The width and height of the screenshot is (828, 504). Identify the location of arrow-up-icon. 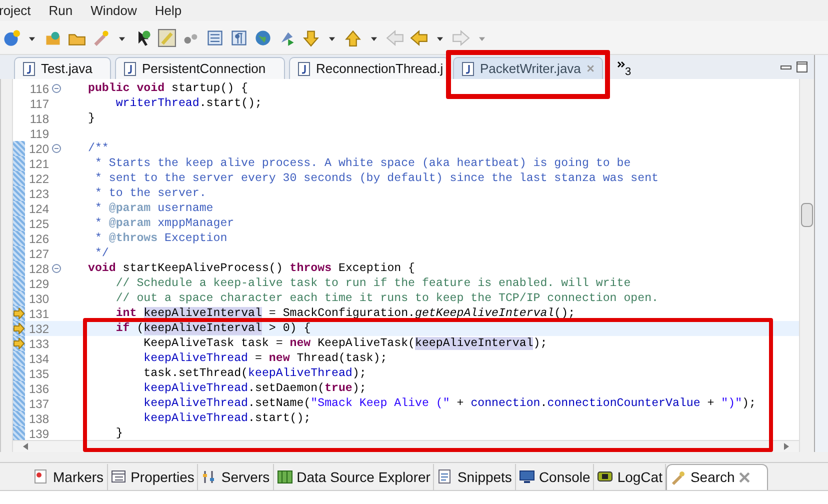
(353, 37).